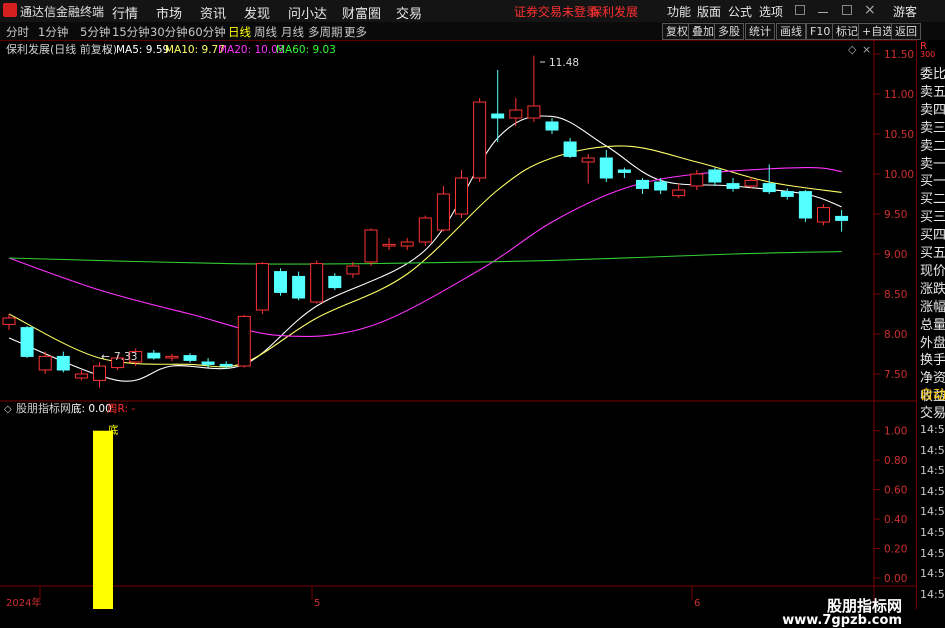 The height and width of the screenshot is (628, 945). I want to click on quote-field-label: 买四, so click(932, 236).